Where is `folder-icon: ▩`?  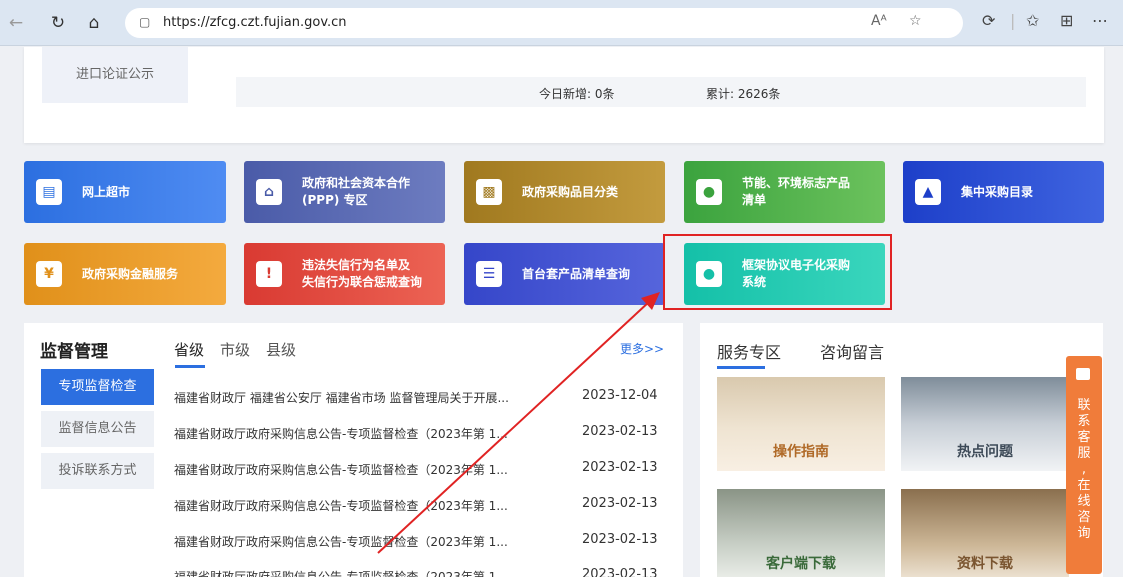
folder-icon: ▩ is located at coordinates (489, 192).